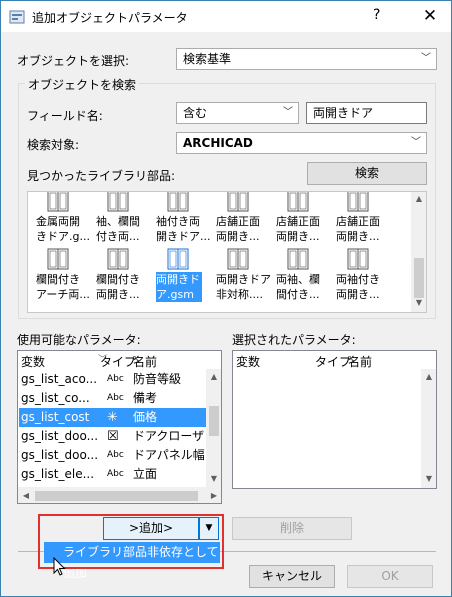  Describe the element at coordinates (292, 576) in the screenshot. I see `cancel-button: キャンセル` at that location.